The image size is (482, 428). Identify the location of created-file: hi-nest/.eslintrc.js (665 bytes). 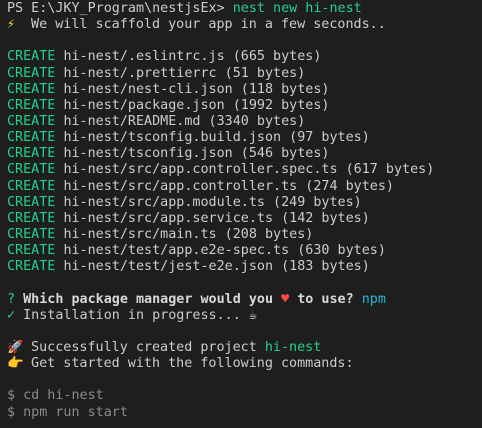
(192, 57).